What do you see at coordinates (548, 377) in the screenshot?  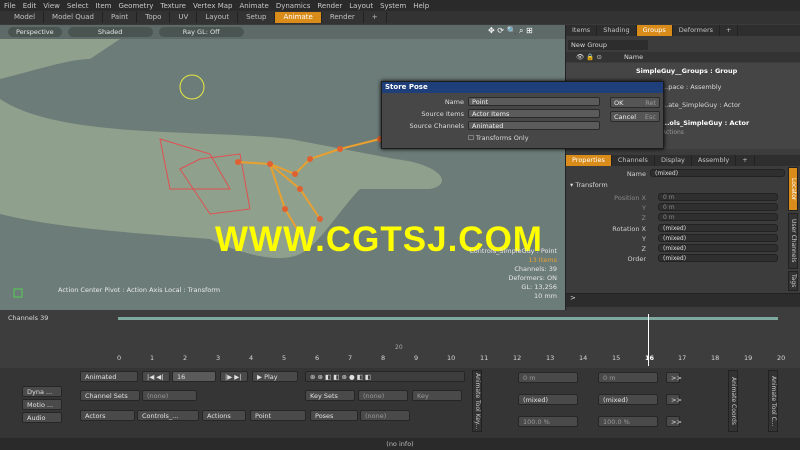 I see `move-x-field: 0 m` at bounding box center [548, 377].